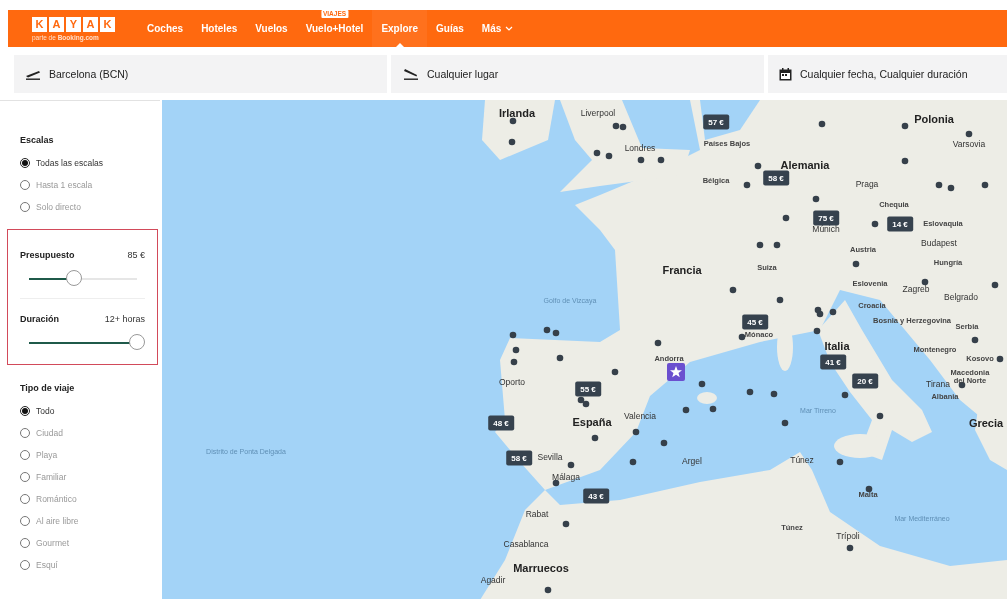 Image resolution: width=1007 pixels, height=599 pixels. Describe the element at coordinates (200, 74) in the screenshot. I see `search-field: Barcelona (BCN)` at that location.